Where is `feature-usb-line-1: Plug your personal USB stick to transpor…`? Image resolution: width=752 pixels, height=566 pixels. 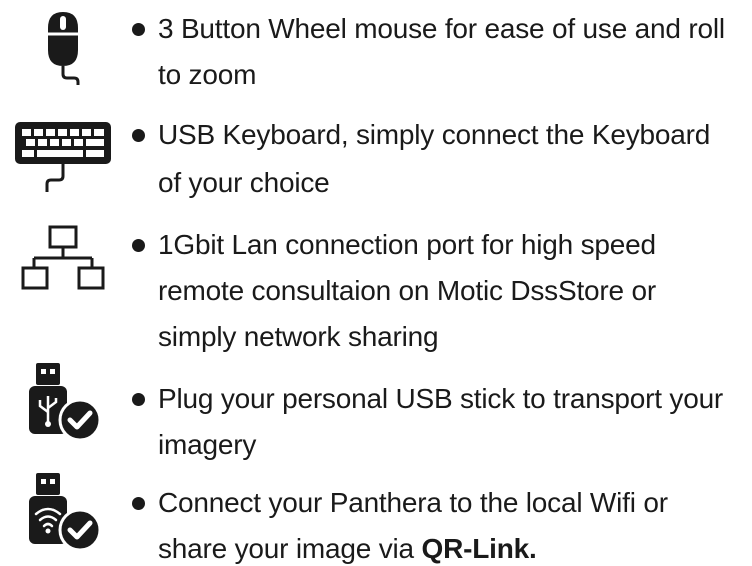
feature-usb-line-1: Plug your personal USB stick to transpor… is located at coordinates (441, 398).